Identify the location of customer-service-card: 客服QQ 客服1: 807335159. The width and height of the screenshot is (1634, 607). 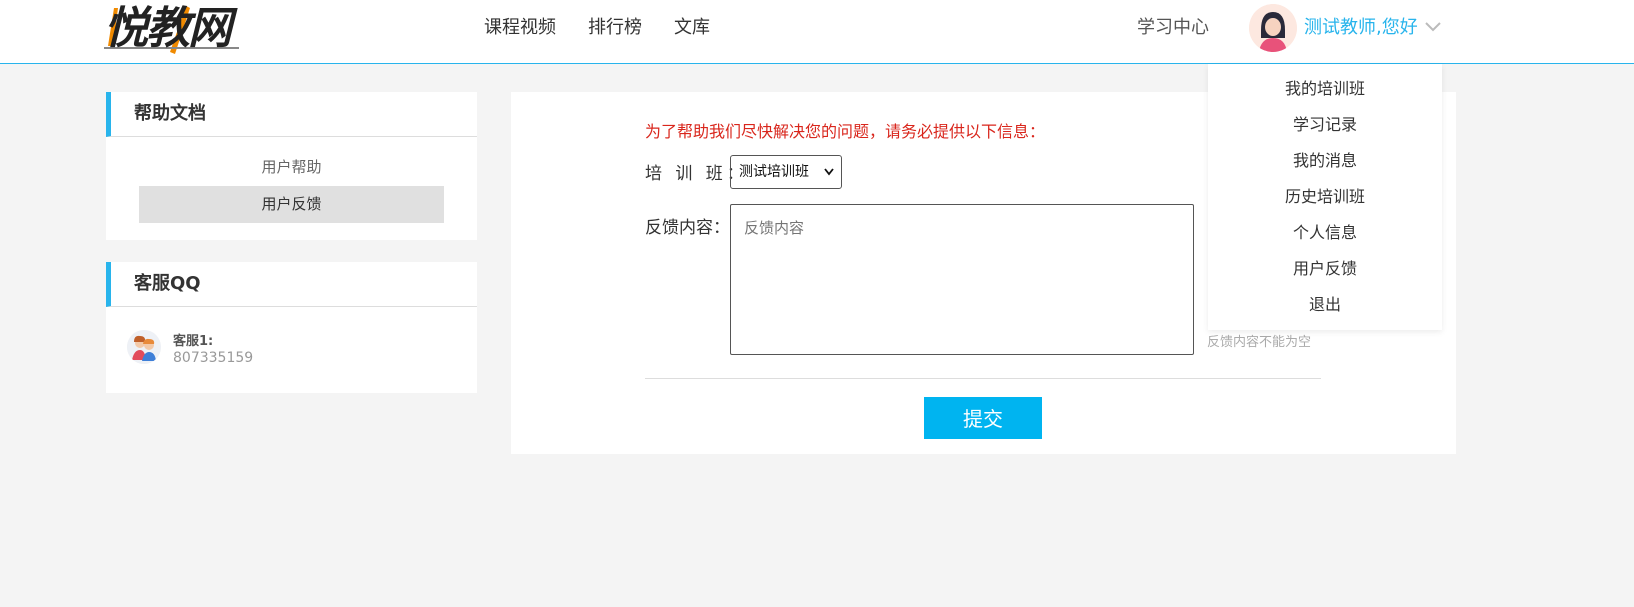
(291, 327).